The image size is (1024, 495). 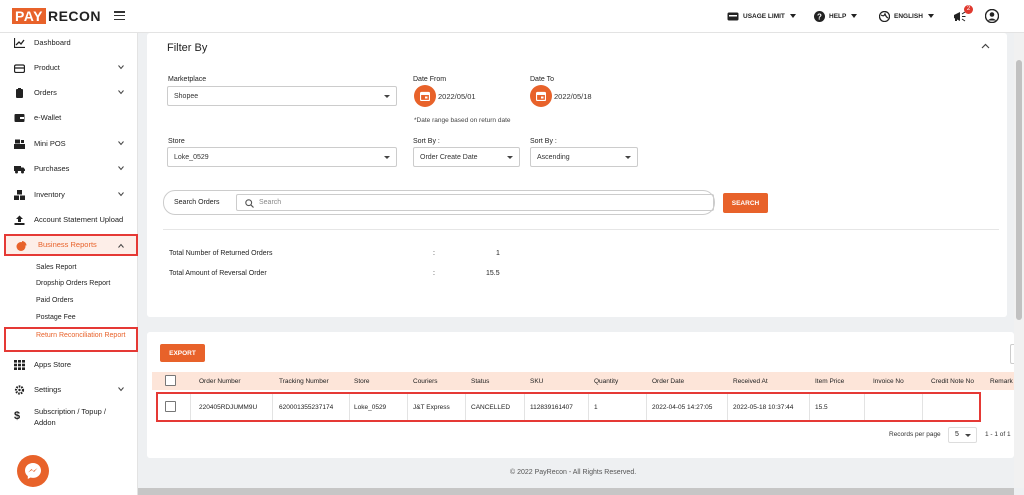 What do you see at coordinates (21, 246) in the screenshot?
I see `pie-chart-icon` at bounding box center [21, 246].